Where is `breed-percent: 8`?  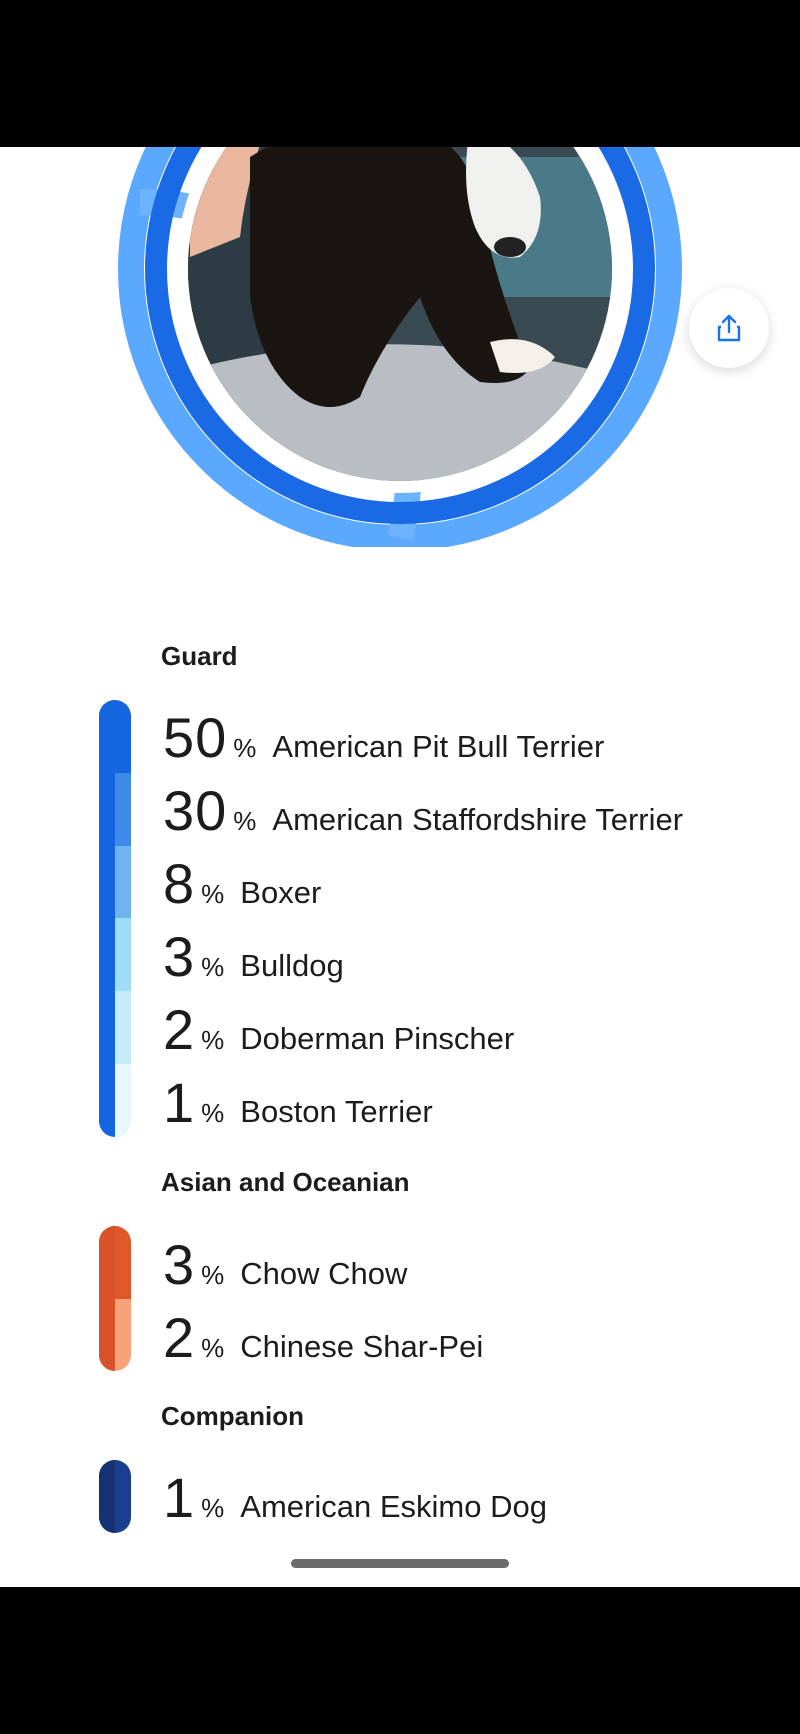 breed-percent: 8 is located at coordinates (179, 883).